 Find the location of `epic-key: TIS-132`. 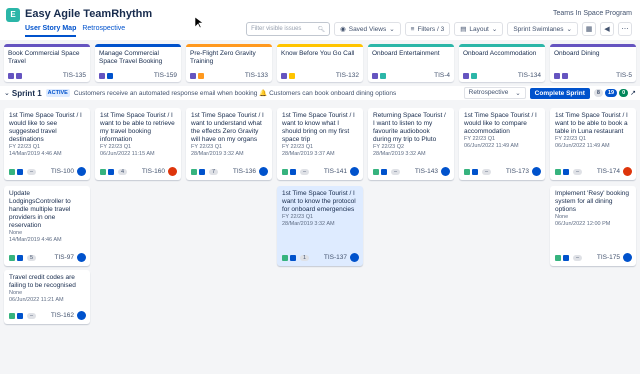

epic-key: TIS-132 is located at coordinates (347, 75).